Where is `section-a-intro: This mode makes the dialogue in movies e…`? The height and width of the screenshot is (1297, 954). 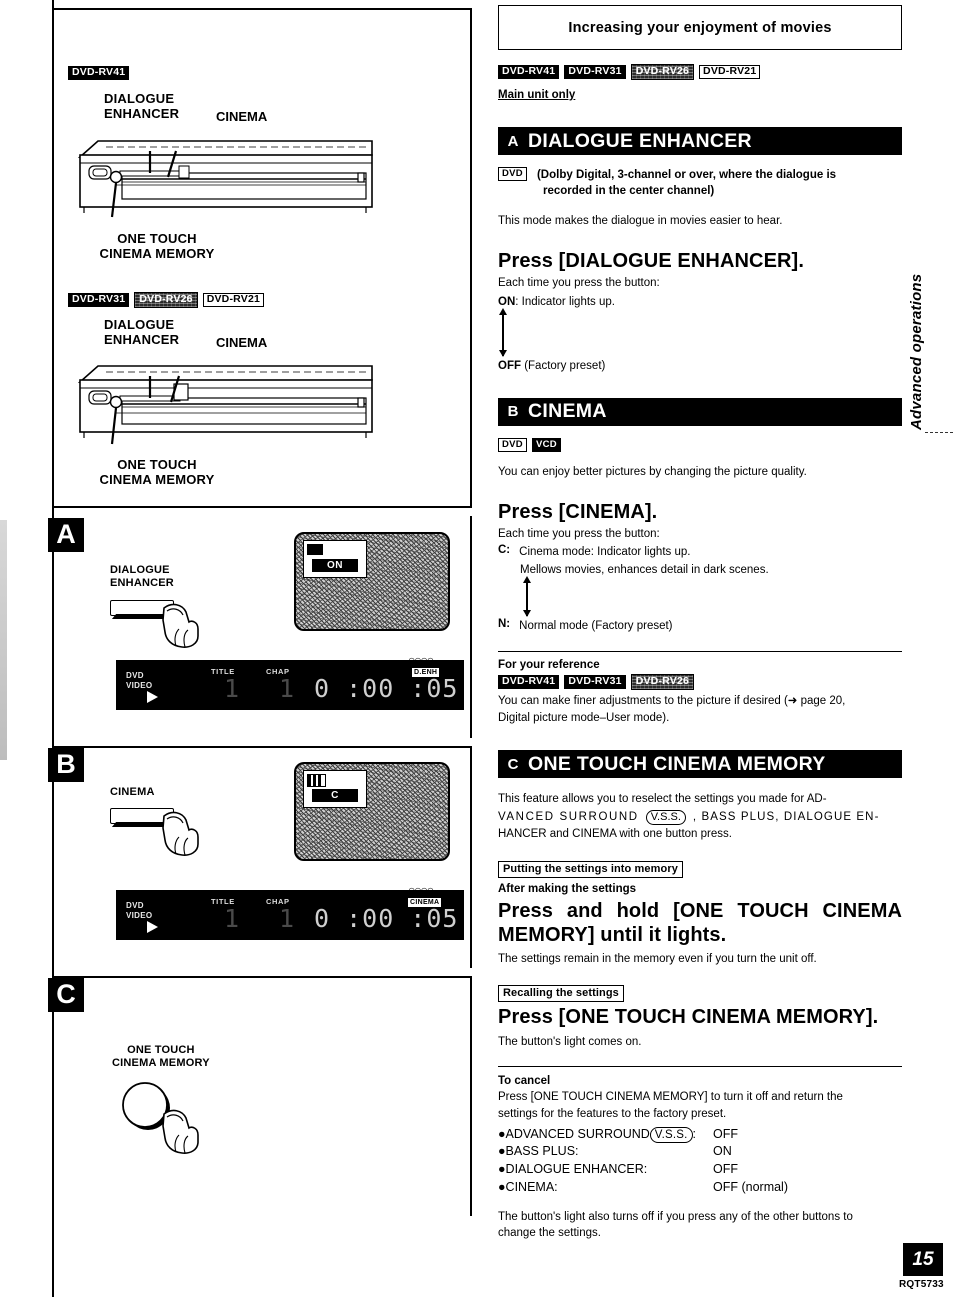 section-a-intro: This mode makes the dialogue in movies e… is located at coordinates (640, 221).